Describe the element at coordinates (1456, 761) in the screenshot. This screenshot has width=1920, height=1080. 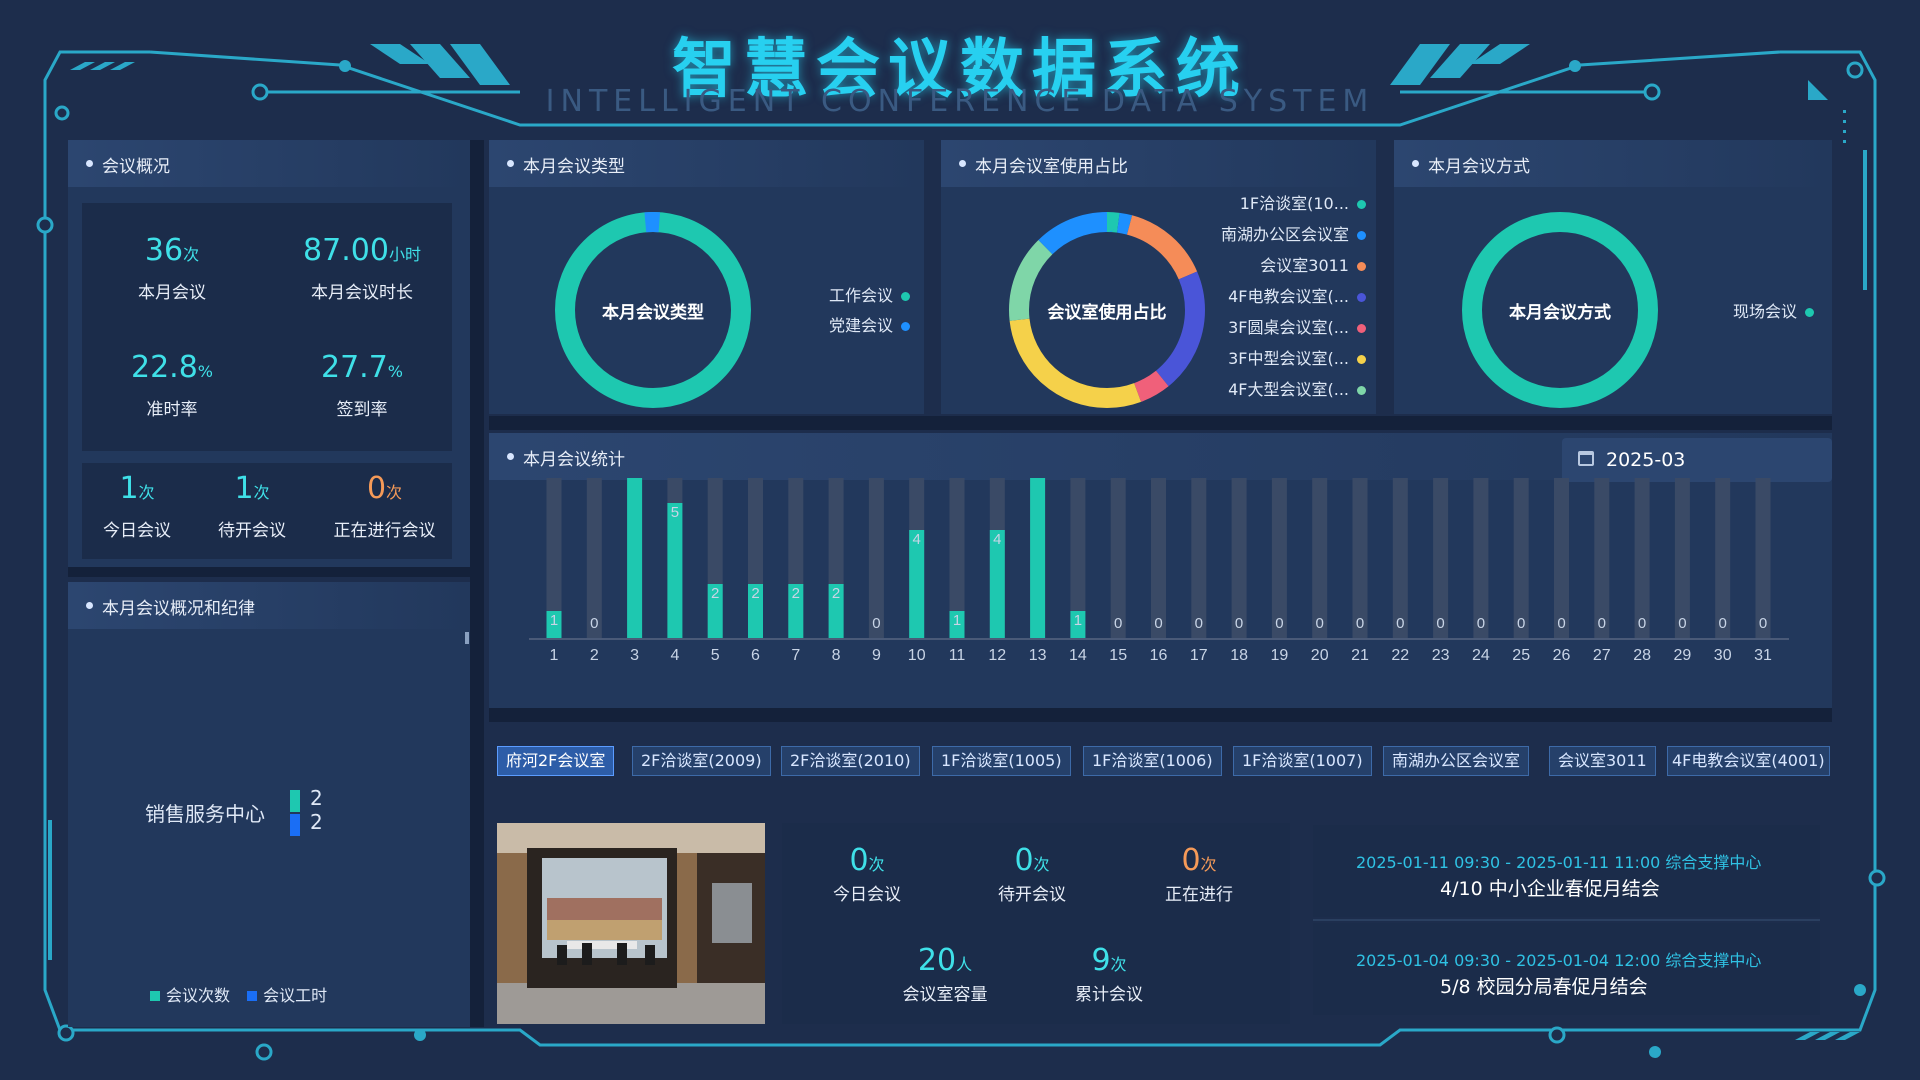
I see `tab-room-7: 南湖办公区会议室` at that location.